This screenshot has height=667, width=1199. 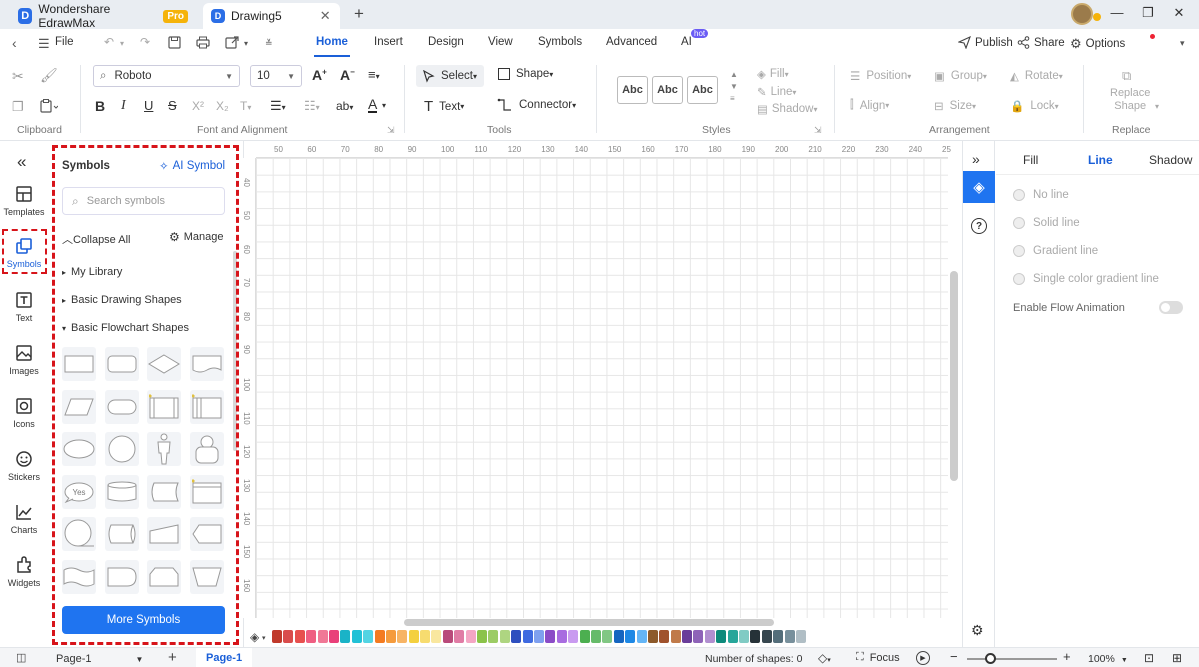 What do you see at coordinates (525, 74) in the screenshot?
I see `shape-tool: Shape ▾` at bounding box center [525, 74].